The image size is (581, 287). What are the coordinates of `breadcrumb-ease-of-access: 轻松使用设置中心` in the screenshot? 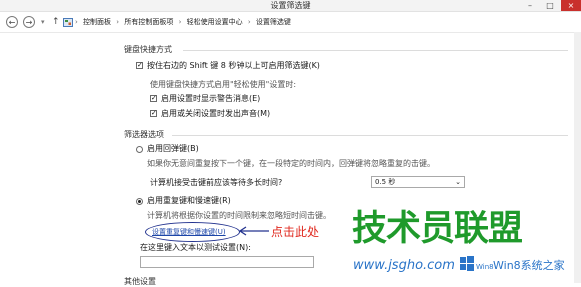 It's located at (215, 22).